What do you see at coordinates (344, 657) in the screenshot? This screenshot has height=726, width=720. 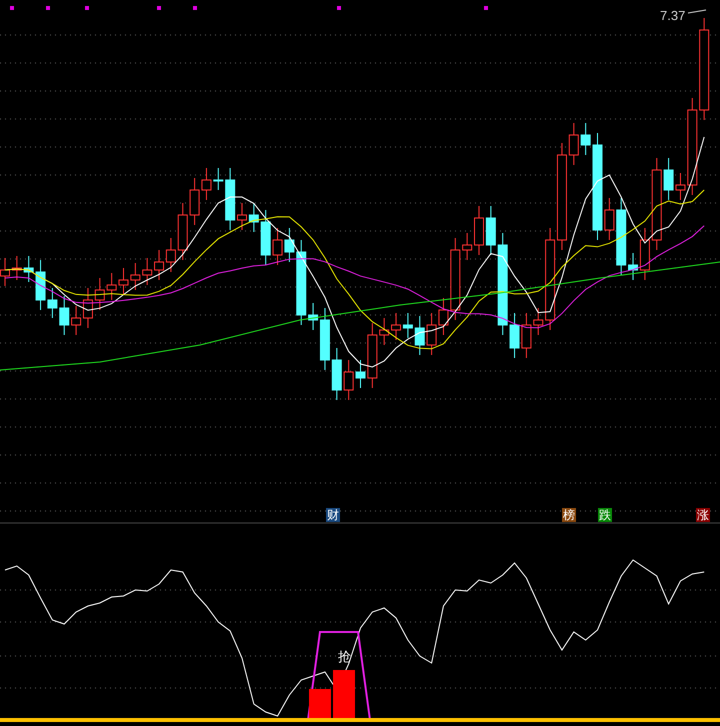 I see `signal-marker: 抢` at bounding box center [344, 657].